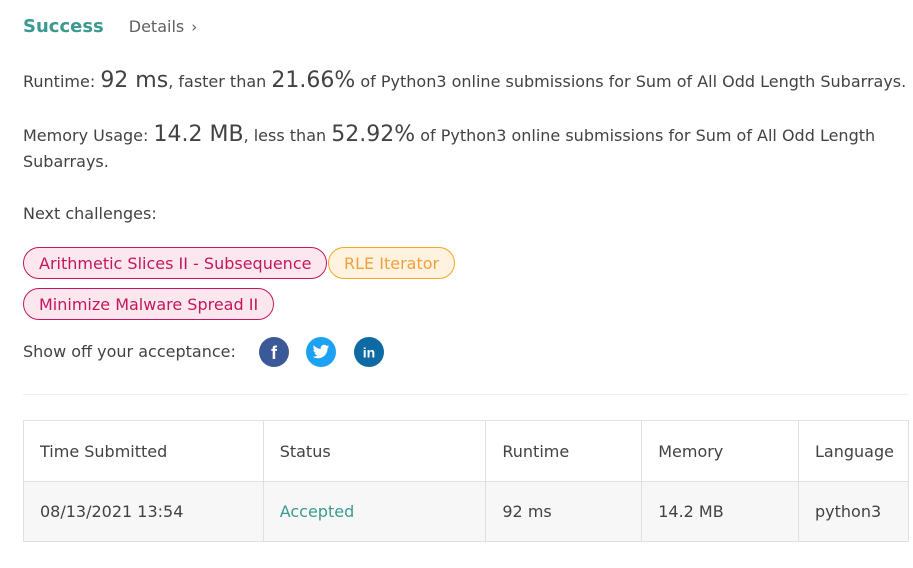 This screenshot has height=568, width=913. I want to click on challenge-tag-rle-iterator: RLE Iterator, so click(392, 263).